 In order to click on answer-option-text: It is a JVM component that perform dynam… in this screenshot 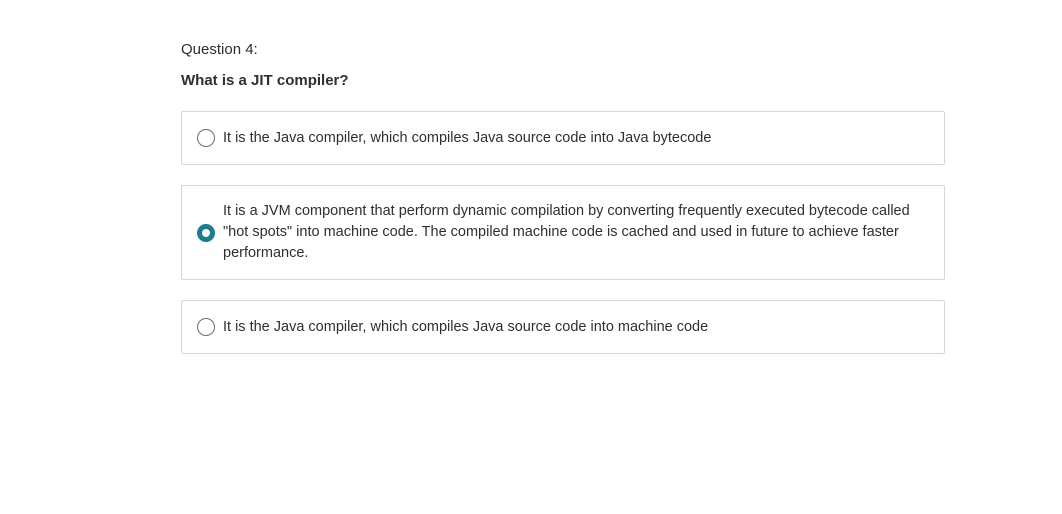, I will do `click(566, 232)`.